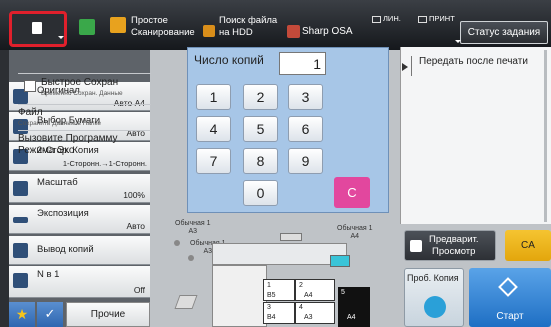 This screenshot has width=551, height=327. I want to click on divider-line, so click(411, 66).